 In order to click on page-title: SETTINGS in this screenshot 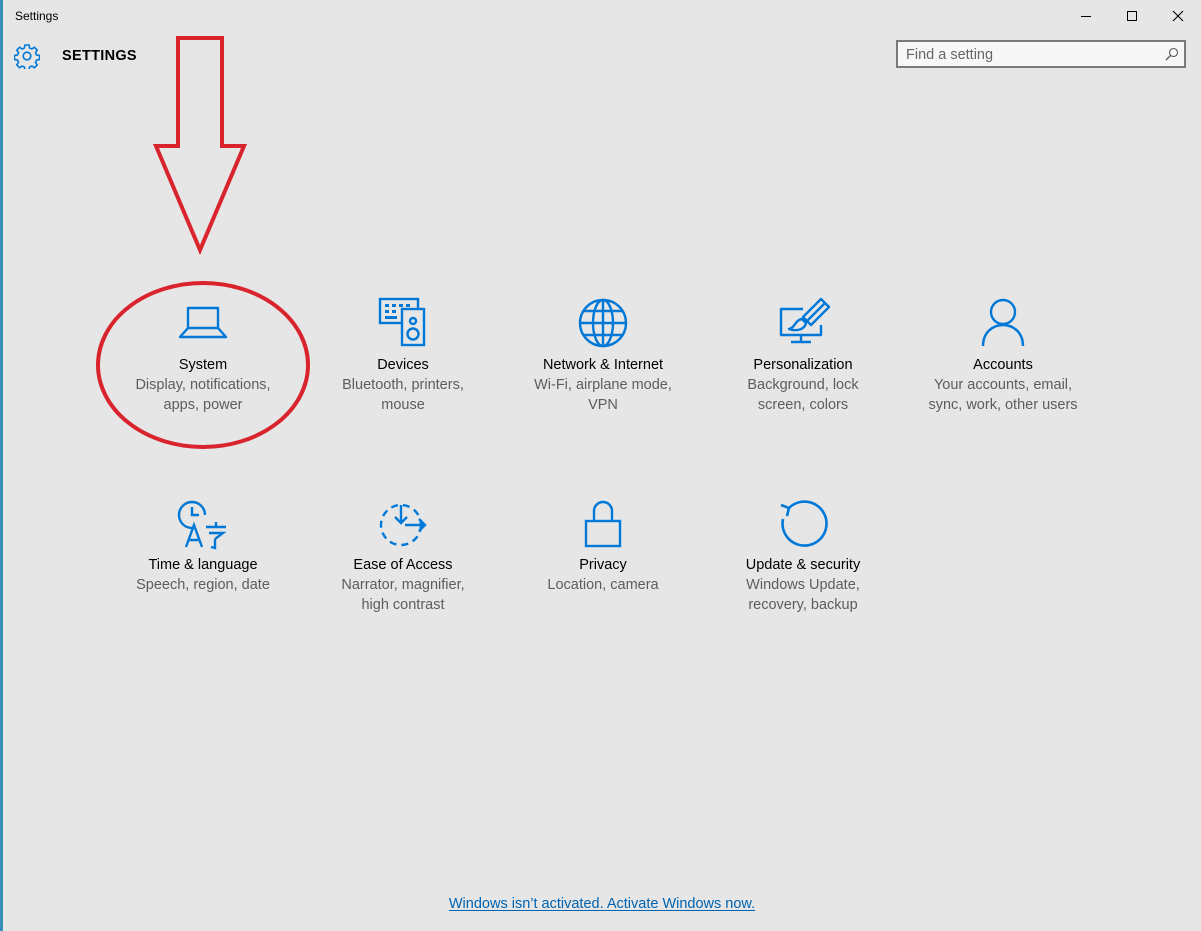, I will do `click(99, 56)`.